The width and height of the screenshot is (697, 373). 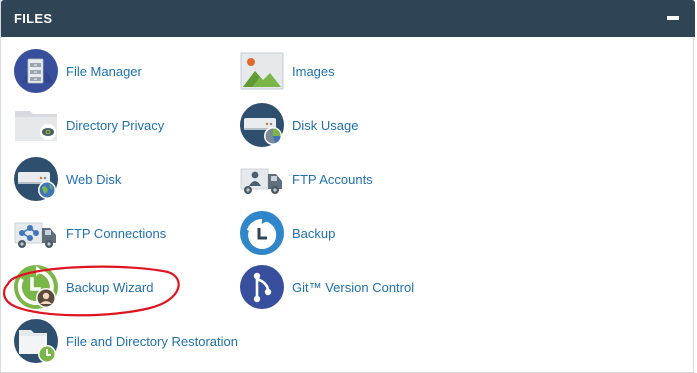 I want to click on disk-usage-link: Disk Usage, so click(x=299, y=125).